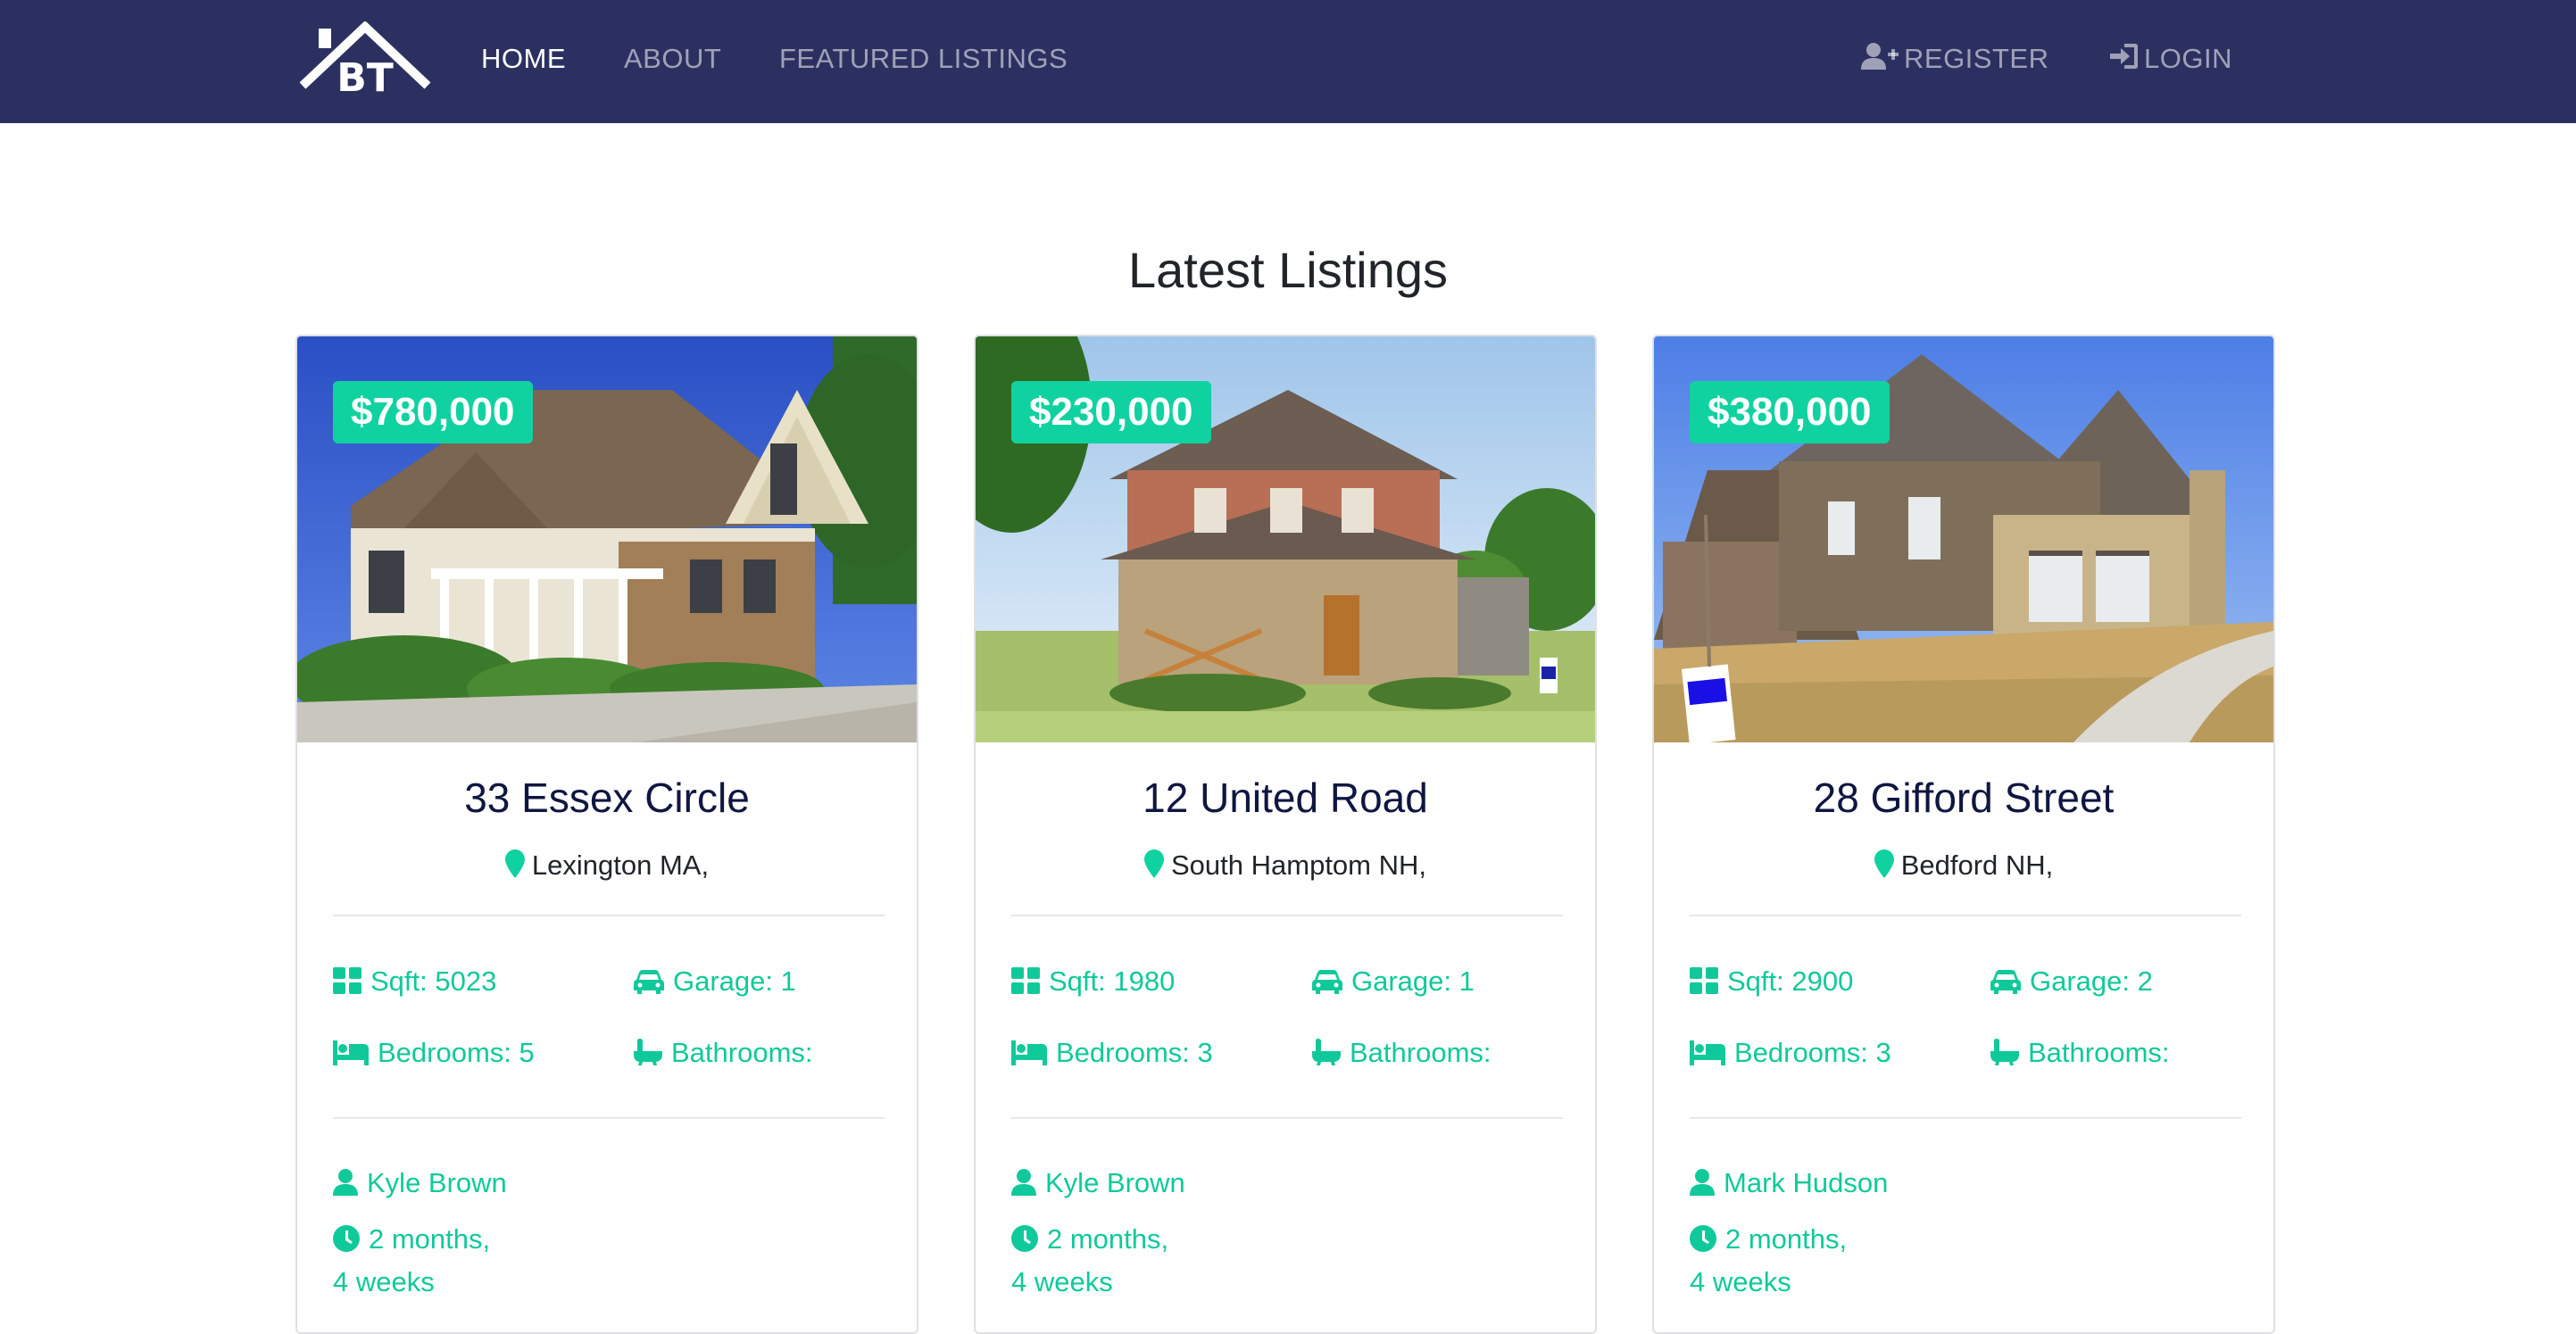 This screenshot has width=2576, height=1334. Describe the element at coordinates (672, 61) in the screenshot. I see `nav-about: ABOUT` at that location.